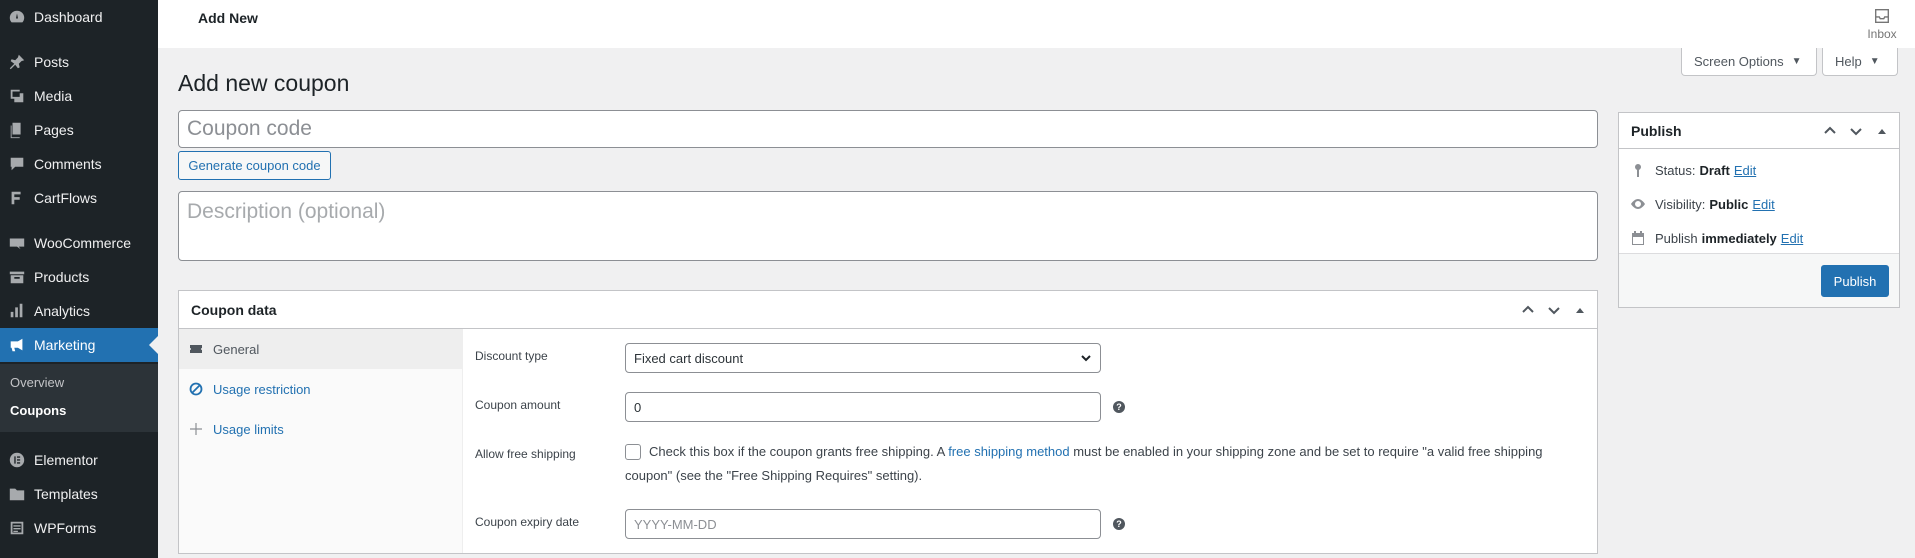 Image resolution: width=1915 pixels, height=558 pixels. I want to click on megaphone-icon, so click(17, 345).